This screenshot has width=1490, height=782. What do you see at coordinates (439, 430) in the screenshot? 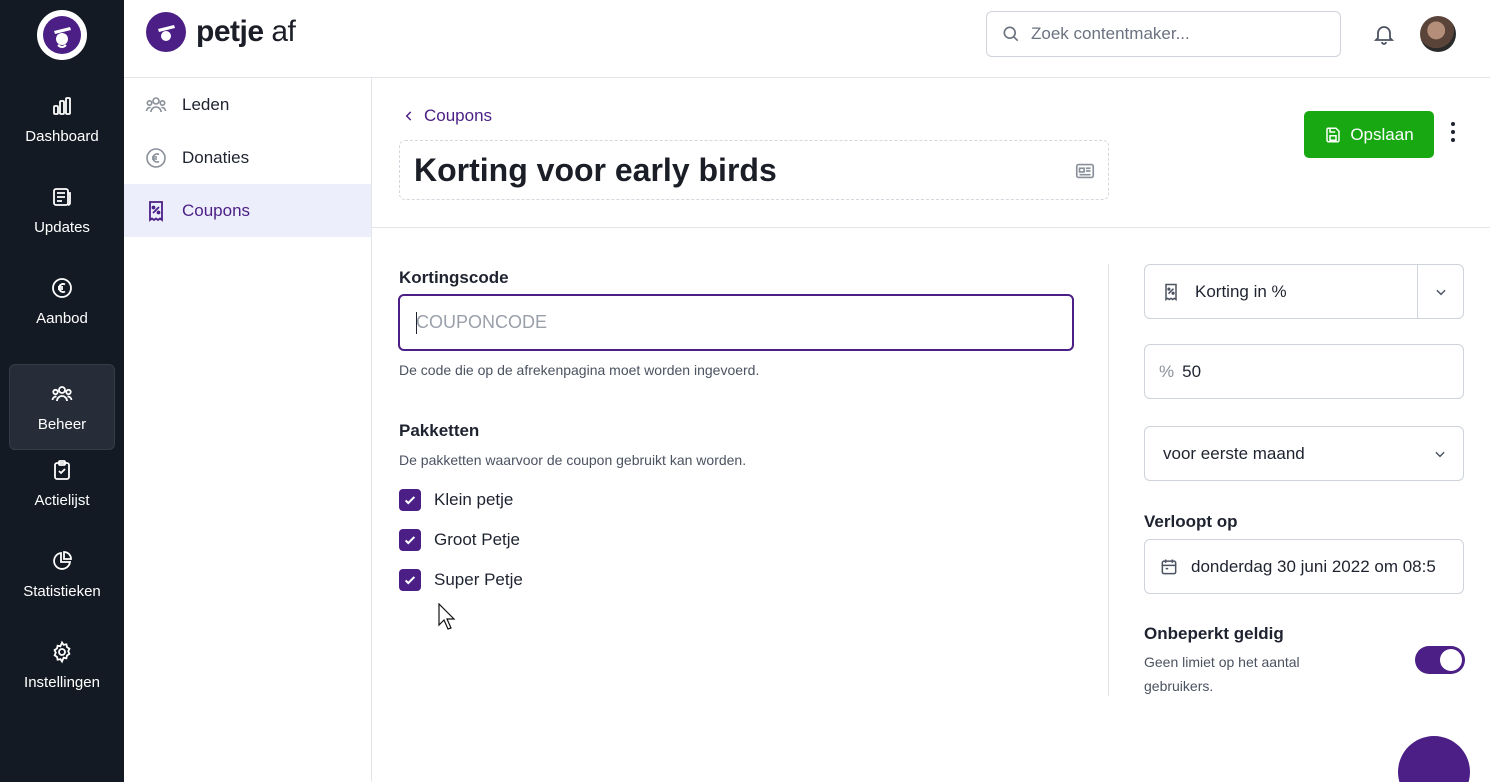
I see `packages-label: Pakketten` at bounding box center [439, 430].